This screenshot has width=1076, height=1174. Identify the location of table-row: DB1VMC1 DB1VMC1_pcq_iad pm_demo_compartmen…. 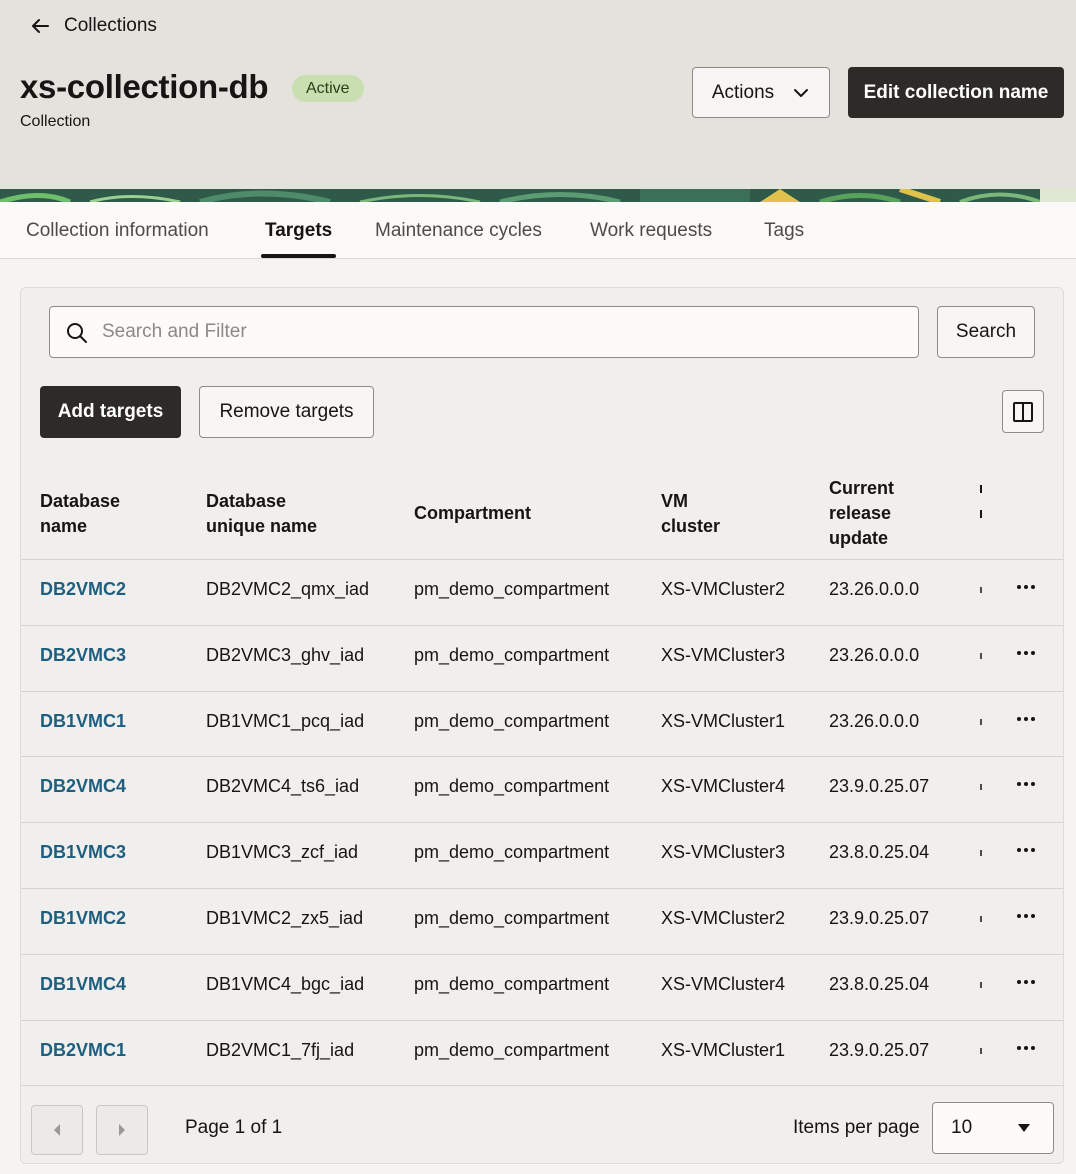
(542, 725).